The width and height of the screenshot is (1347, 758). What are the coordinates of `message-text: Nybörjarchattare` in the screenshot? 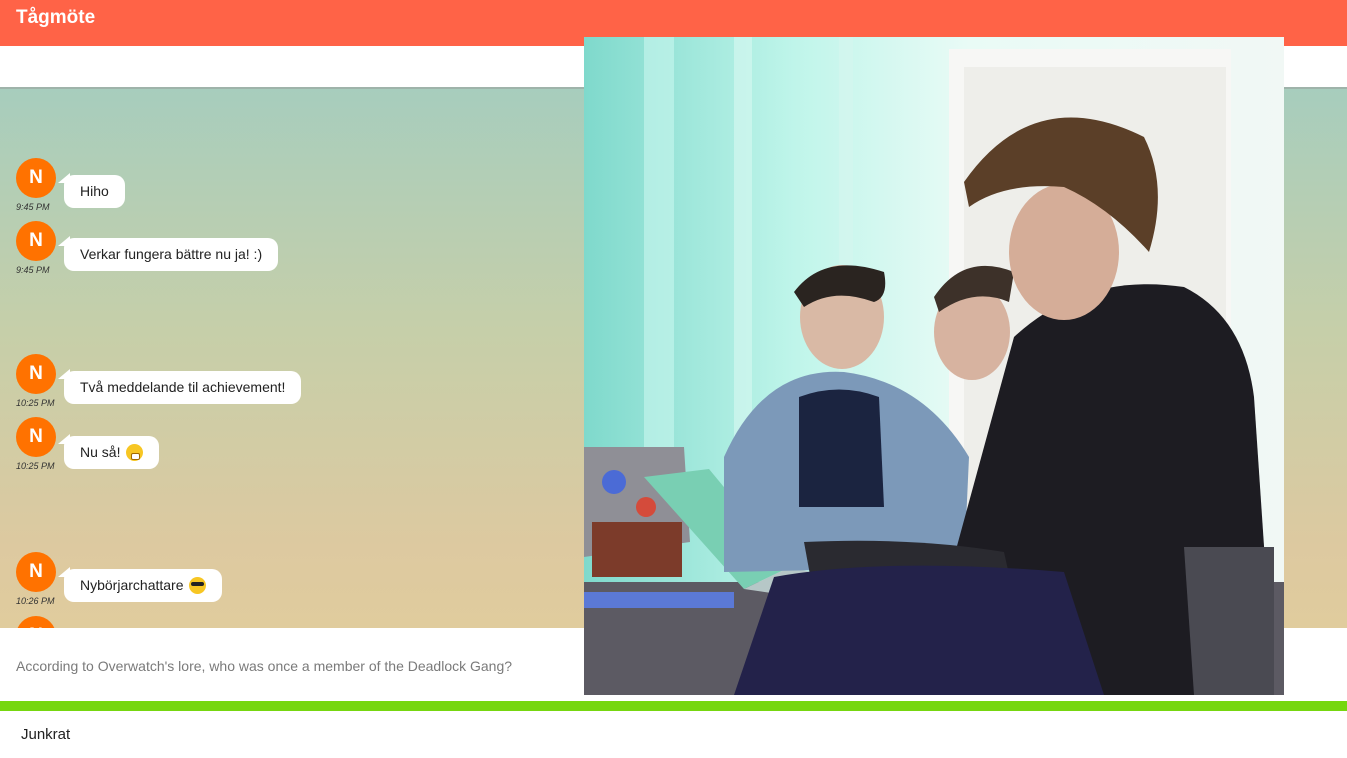 It's located at (132, 585).